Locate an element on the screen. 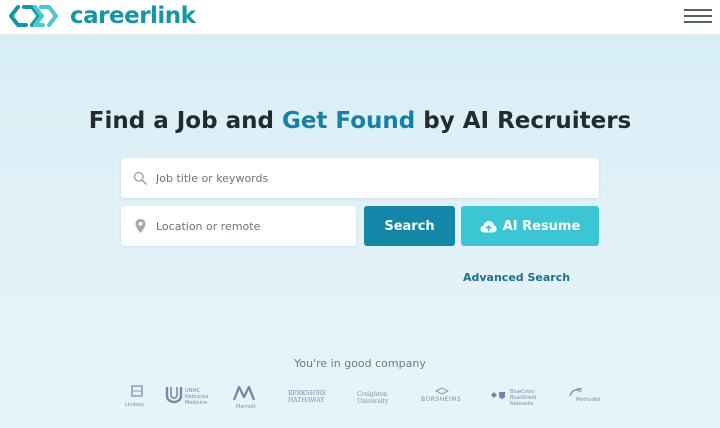 This screenshot has height=428, width=720. company-logo-marriott: Marriott is located at coordinates (248, 399).